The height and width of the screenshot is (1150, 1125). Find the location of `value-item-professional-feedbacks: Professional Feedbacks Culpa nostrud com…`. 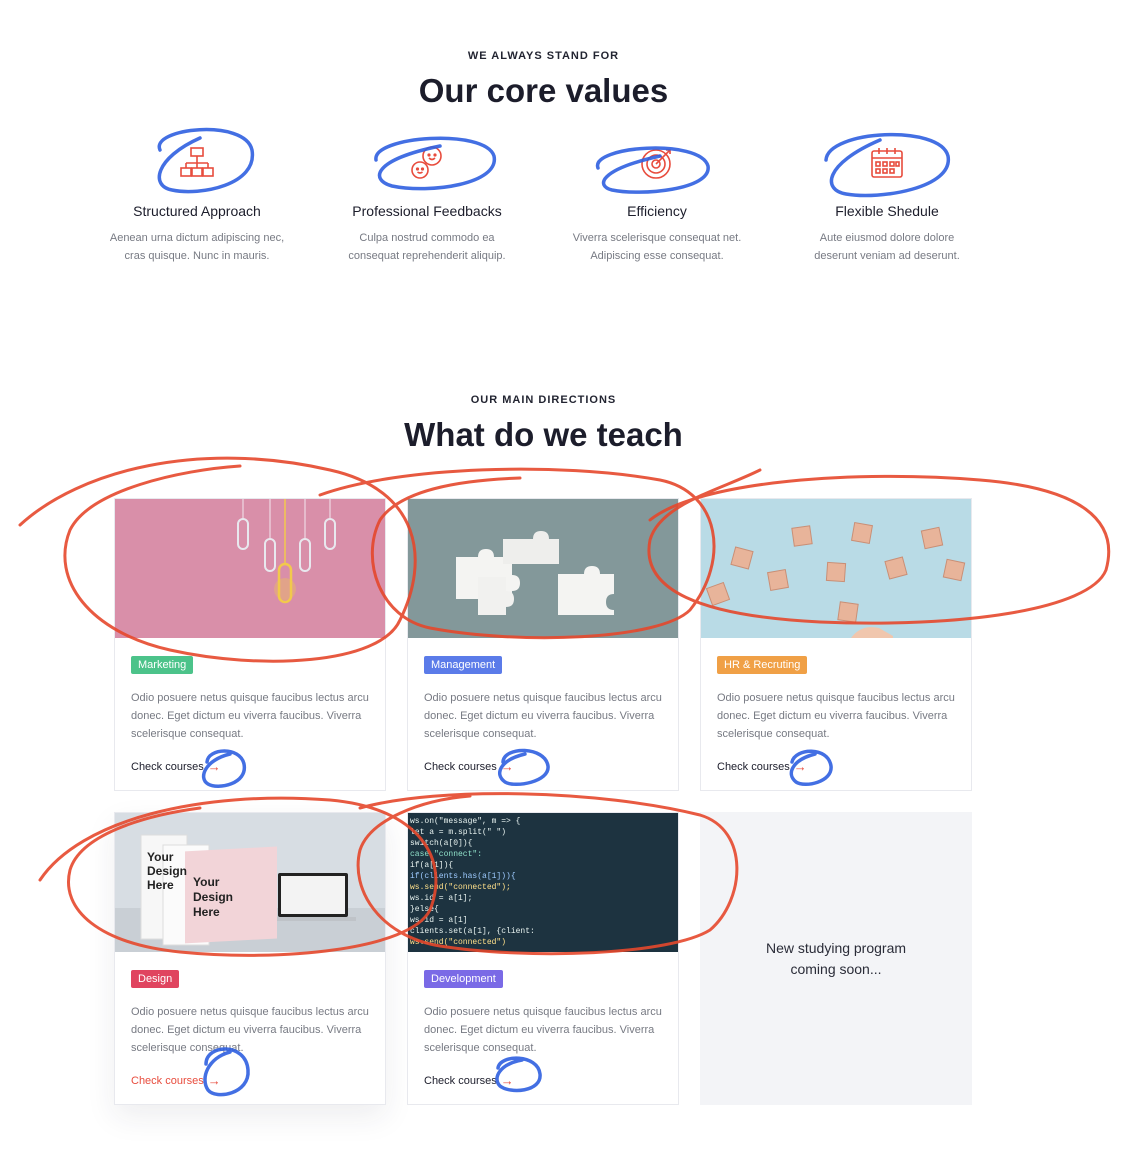

value-item-professional-feedbacks: Professional Feedbacks Culpa nostrud com… is located at coordinates (427, 205).